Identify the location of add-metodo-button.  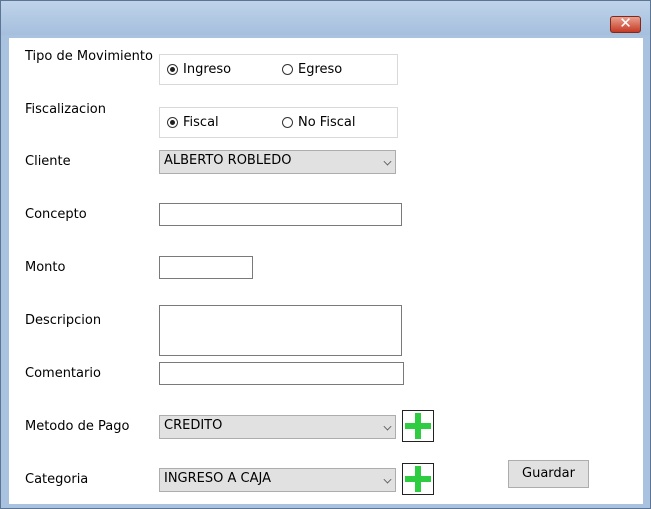
(418, 426).